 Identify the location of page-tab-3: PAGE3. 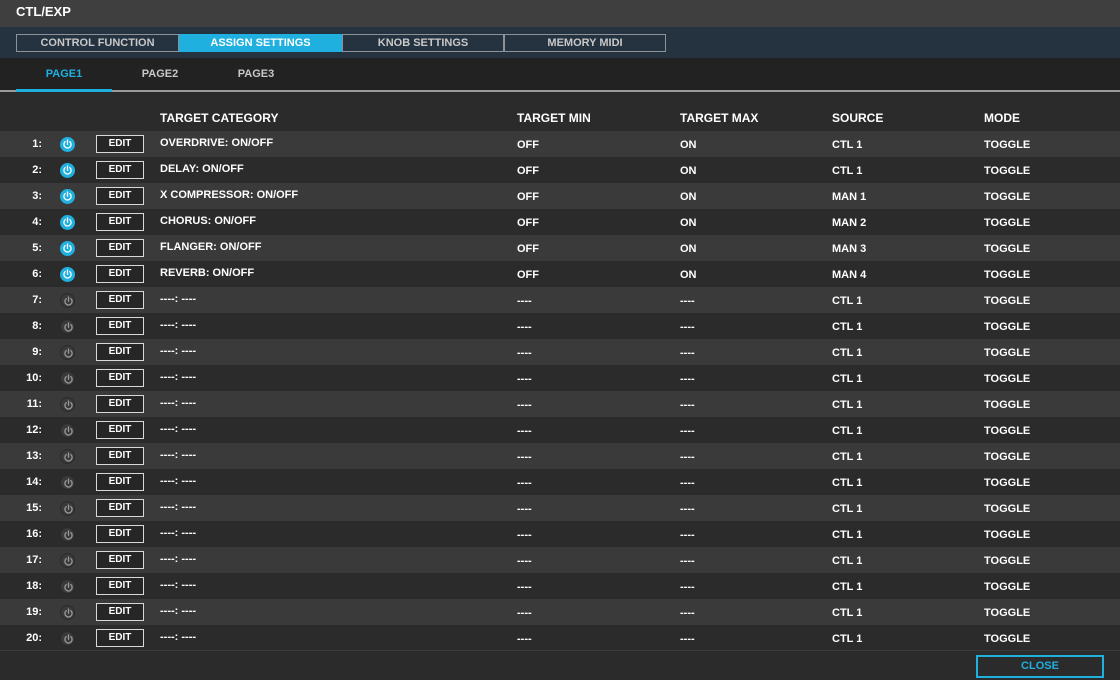
(256, 74).